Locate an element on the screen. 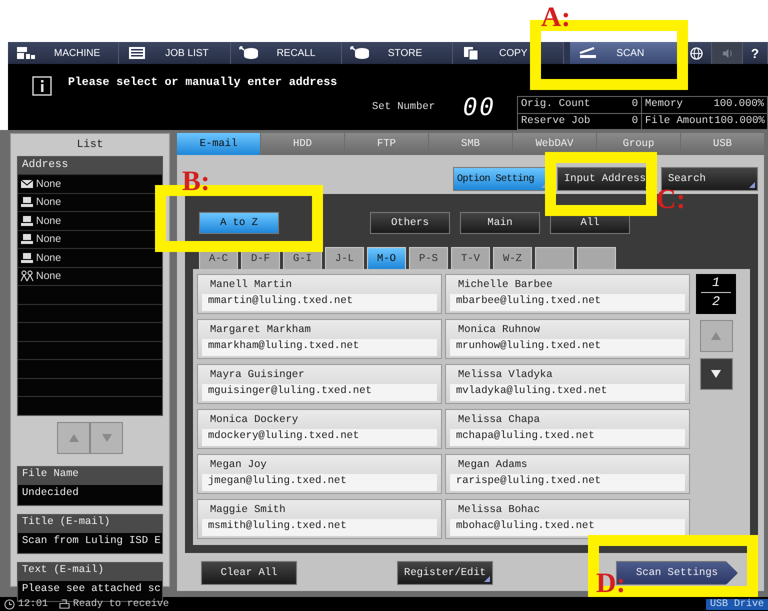  index-mode-button: Others is located at coordinates (410, 223).